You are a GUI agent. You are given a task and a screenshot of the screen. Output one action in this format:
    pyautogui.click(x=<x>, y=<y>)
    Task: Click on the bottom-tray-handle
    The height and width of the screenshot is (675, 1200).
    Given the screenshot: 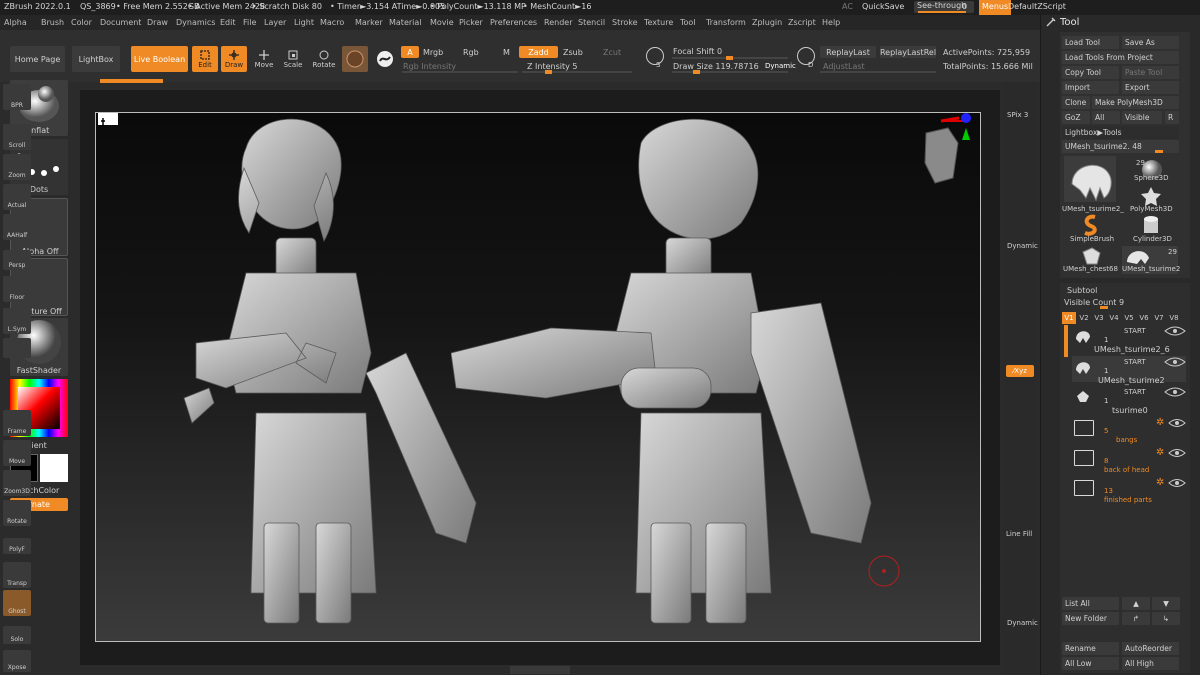 What is the action you would take?
    pyautogui.click(x=540, y=670)
    